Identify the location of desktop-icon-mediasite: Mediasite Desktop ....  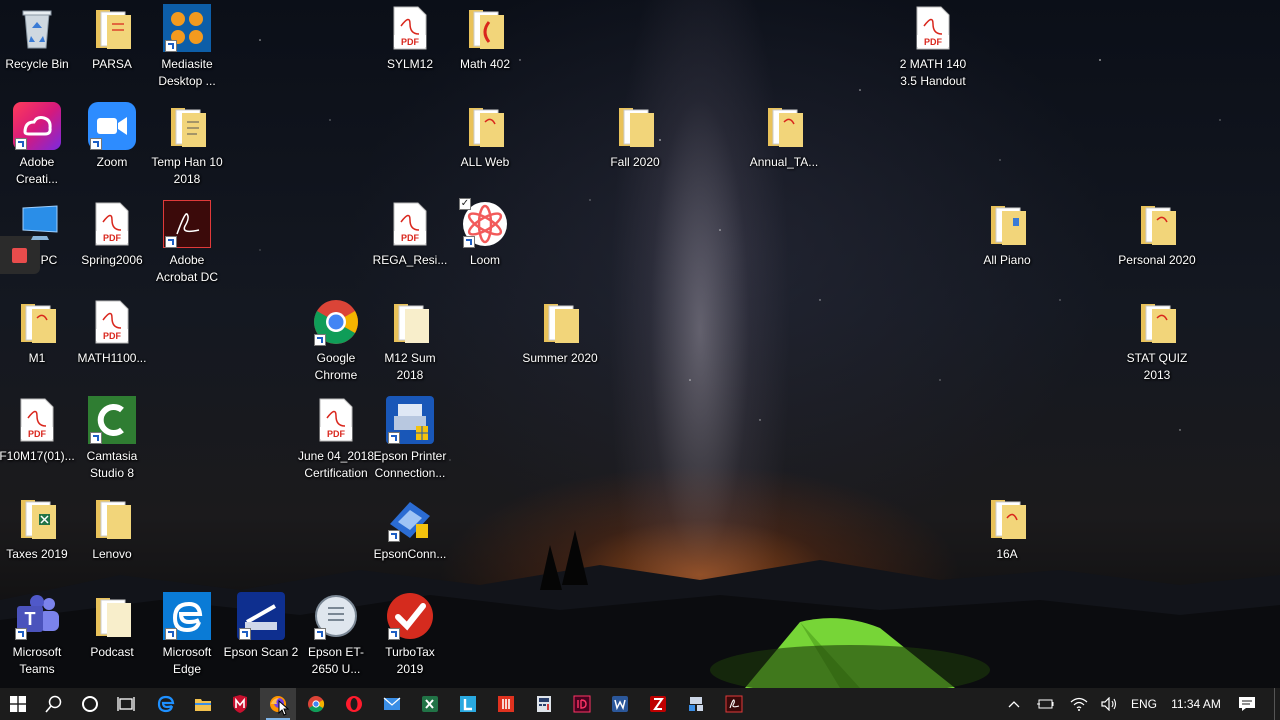
(187, 47).